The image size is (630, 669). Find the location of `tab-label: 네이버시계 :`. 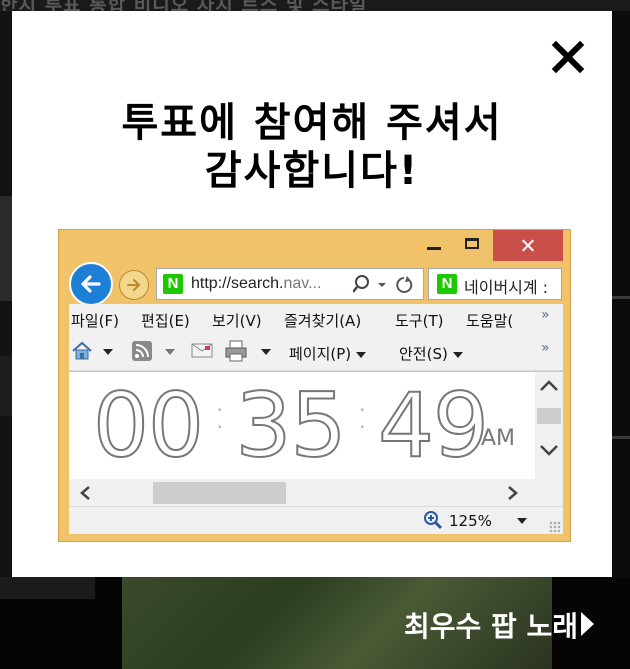

tab-label: 네이버시계 : is located at coordinates (506, 287).